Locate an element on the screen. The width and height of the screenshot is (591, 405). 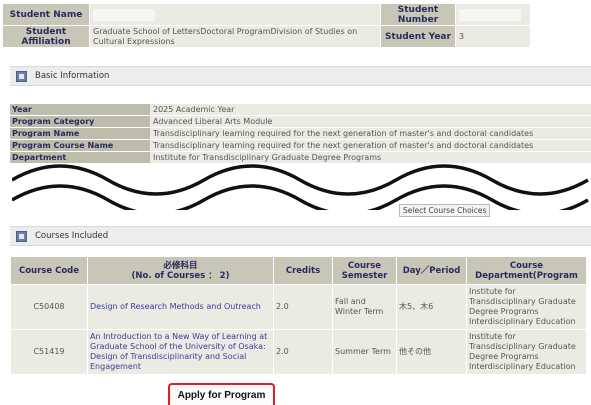
col-course-code: Course Code is located at coordinates (49, 270).